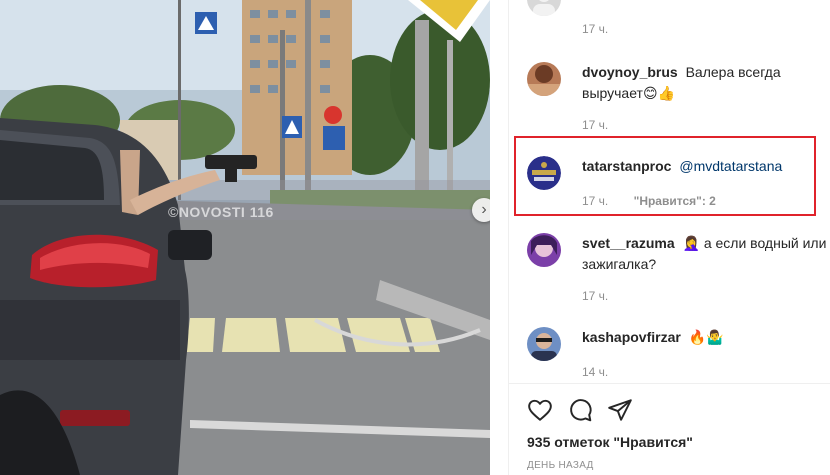 The image size is (830, 475). I want to click on comment-username: dvoynoy_brus, so click(630, 72).